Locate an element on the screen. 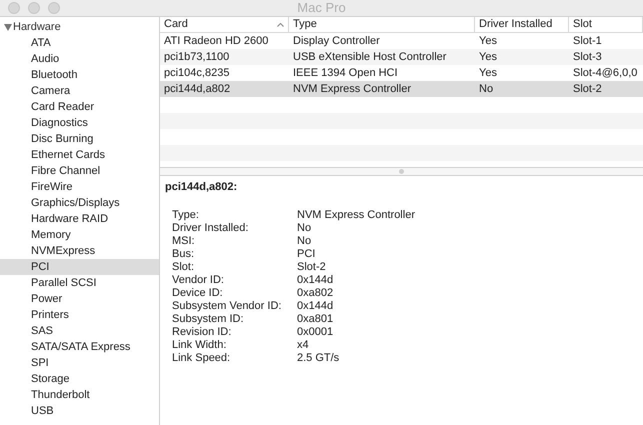 The width and height of the screenshot is (643, 425). sidebar-item: Disc Burning is located at coordinates (79, 139).